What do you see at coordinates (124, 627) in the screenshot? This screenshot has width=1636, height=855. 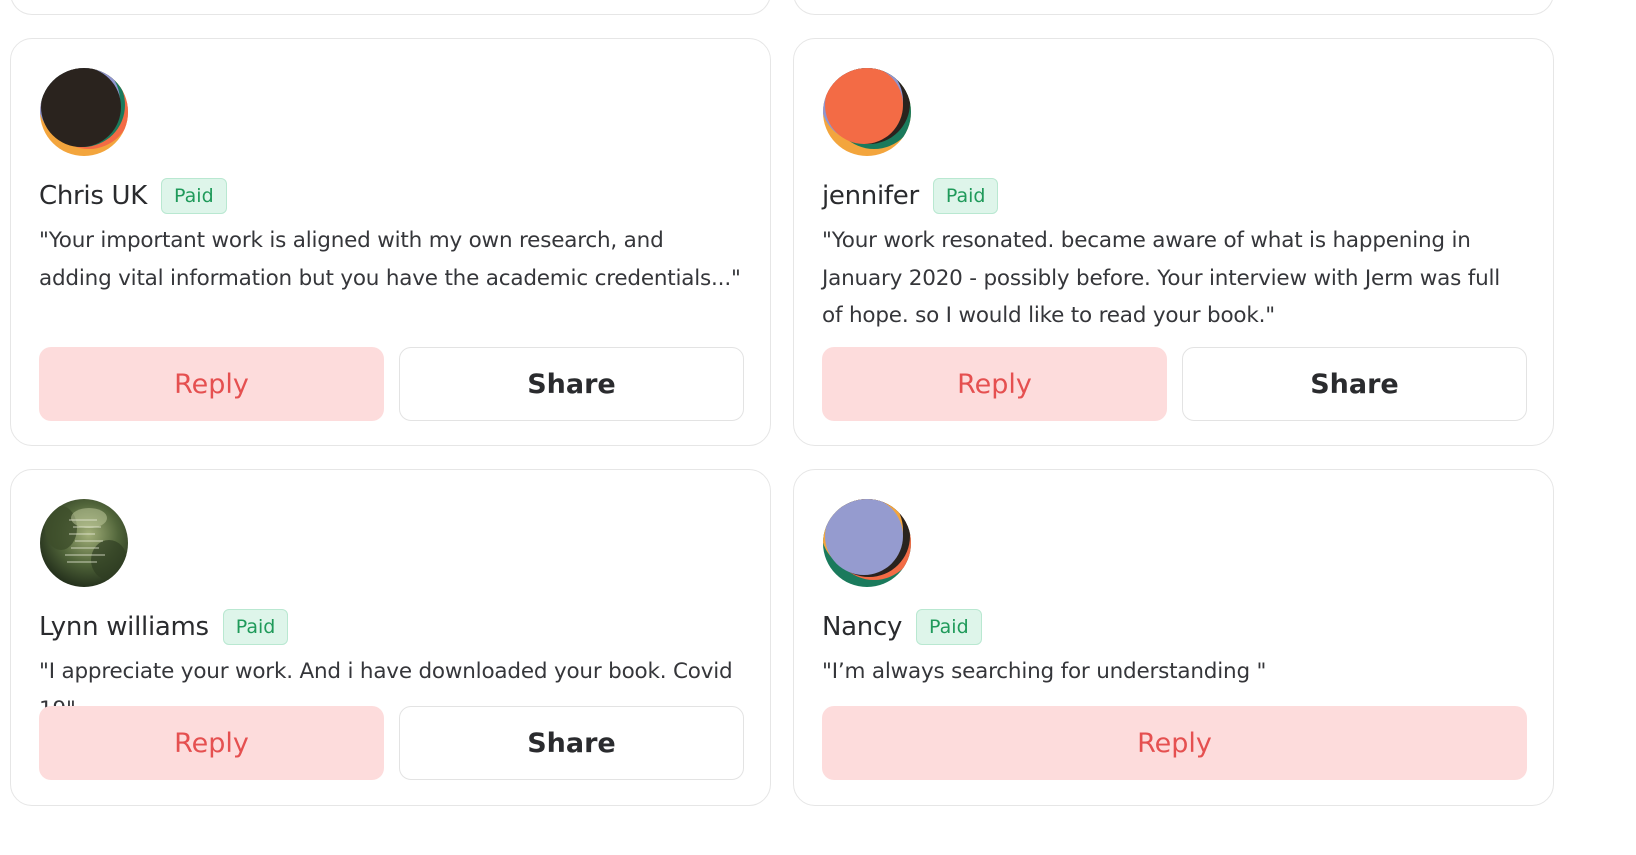 I see `author-name: Lynn williams` at bounding box center [124, 627].